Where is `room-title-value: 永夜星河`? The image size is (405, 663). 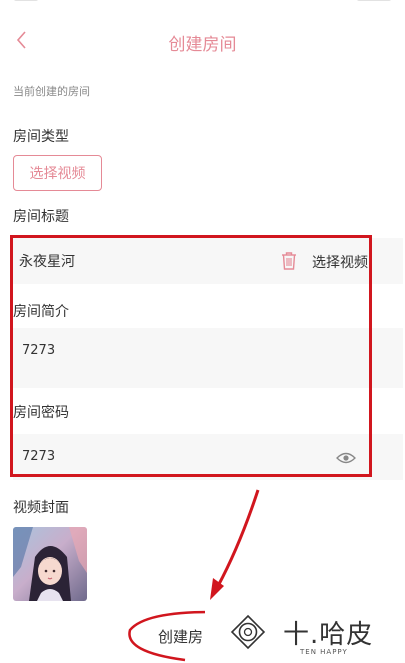 room-title-value: 永夜星河 is located at coordinates (47, 261).